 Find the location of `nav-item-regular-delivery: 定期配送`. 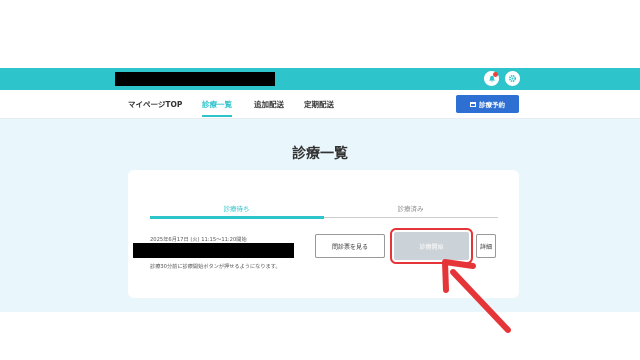

nav-item-regular-delivery: 定期配送 is located at coordinates (319, 104).